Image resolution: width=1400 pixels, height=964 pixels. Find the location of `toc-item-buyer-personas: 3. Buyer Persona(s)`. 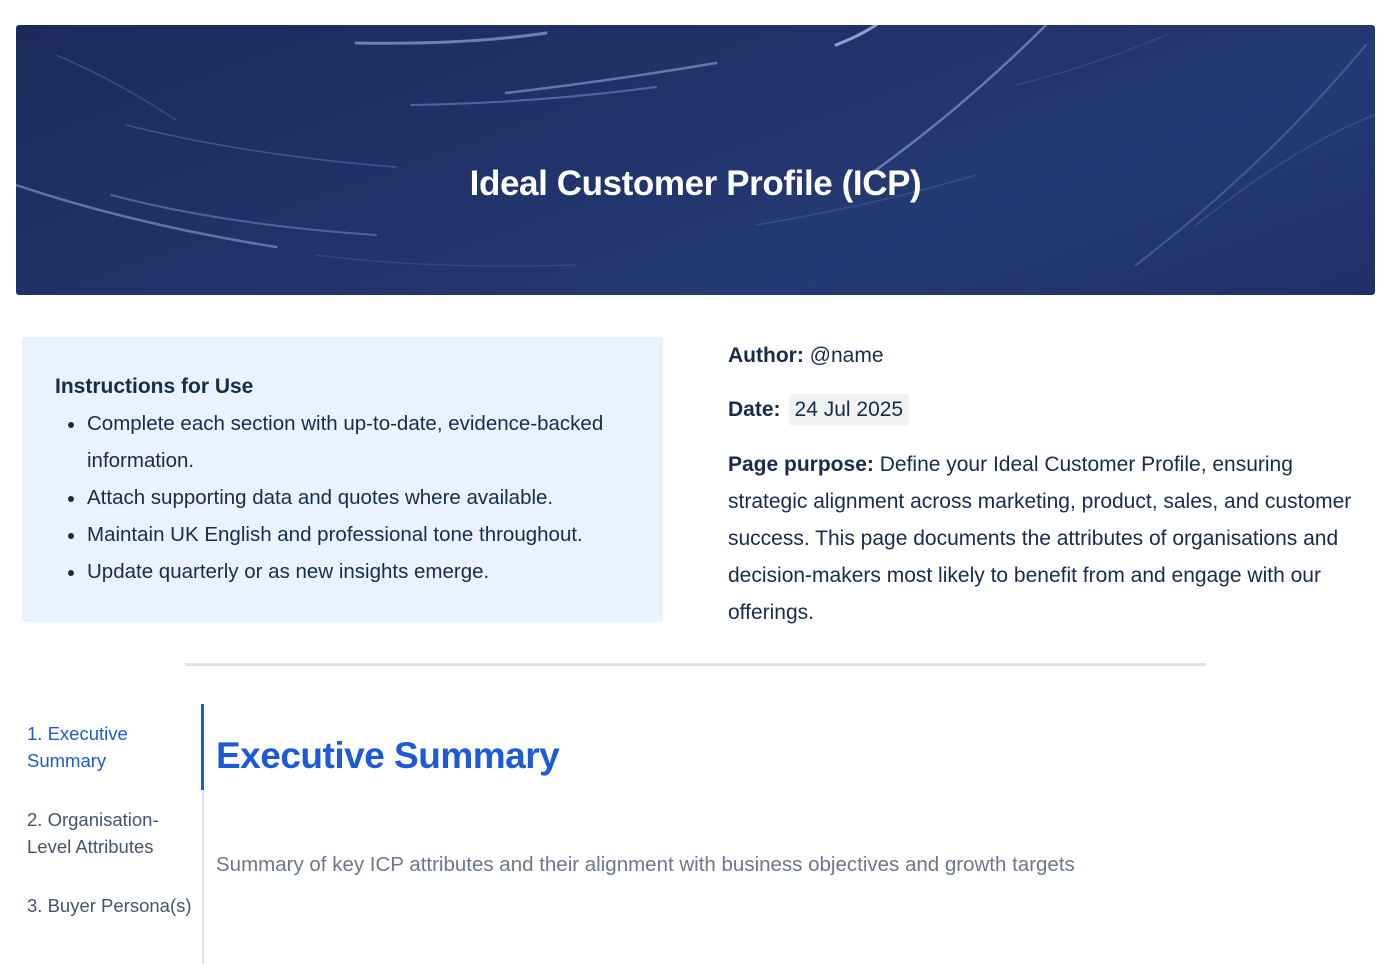

toc-item-buyer-personas: 3. Buyer Persona(s) is located at coordinates (112, 905).